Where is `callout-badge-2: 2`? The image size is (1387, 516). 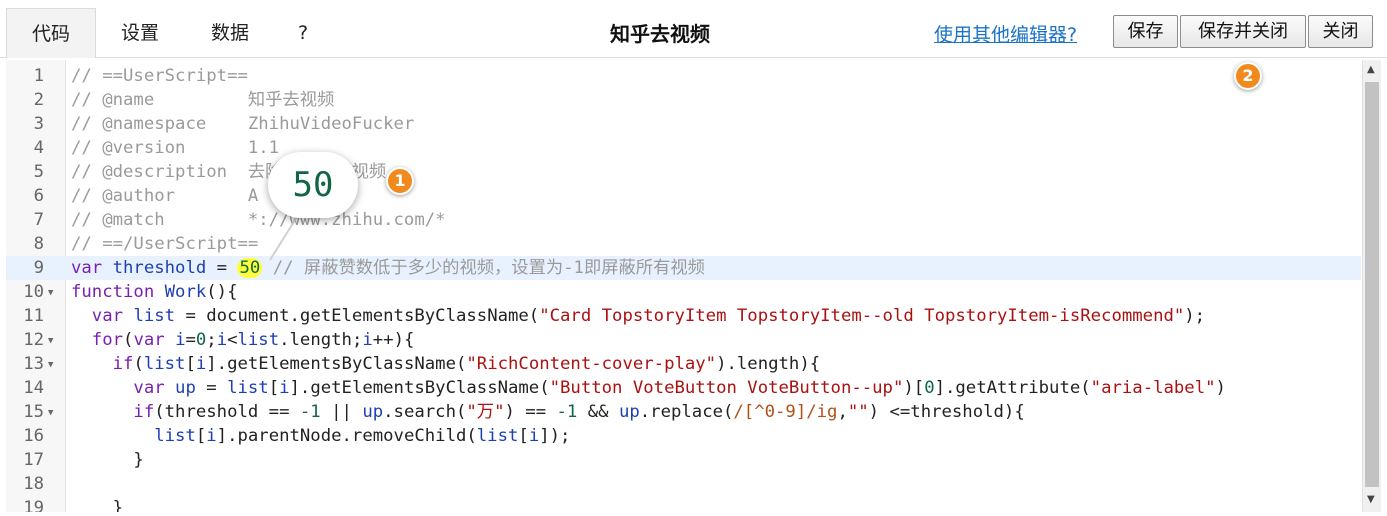
callout-badge-2: 2 is located at coordinates (1248, 76).